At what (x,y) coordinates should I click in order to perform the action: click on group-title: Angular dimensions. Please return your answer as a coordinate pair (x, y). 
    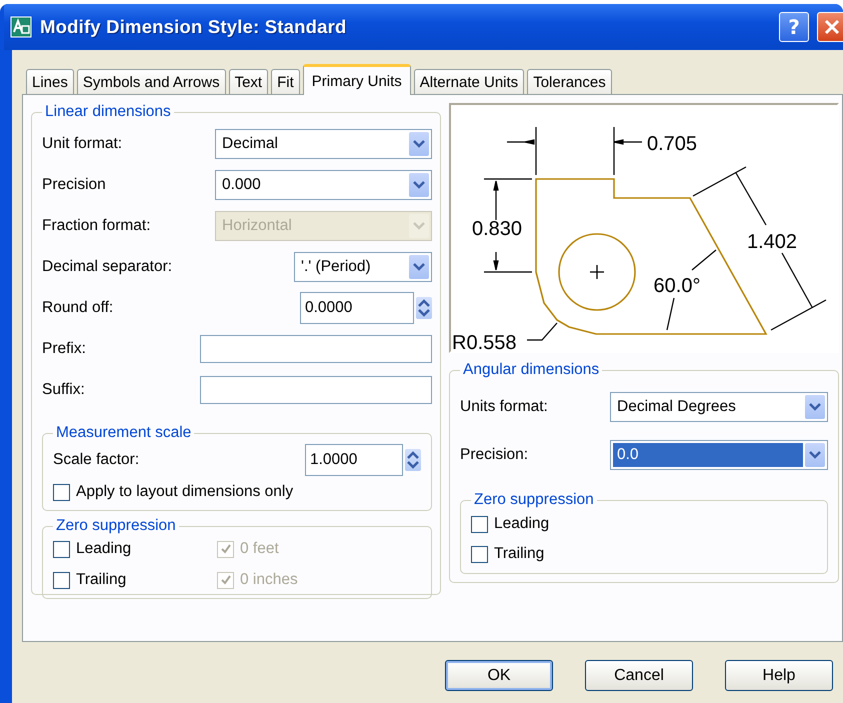
    Looking at the image, I should click on (531, 370).